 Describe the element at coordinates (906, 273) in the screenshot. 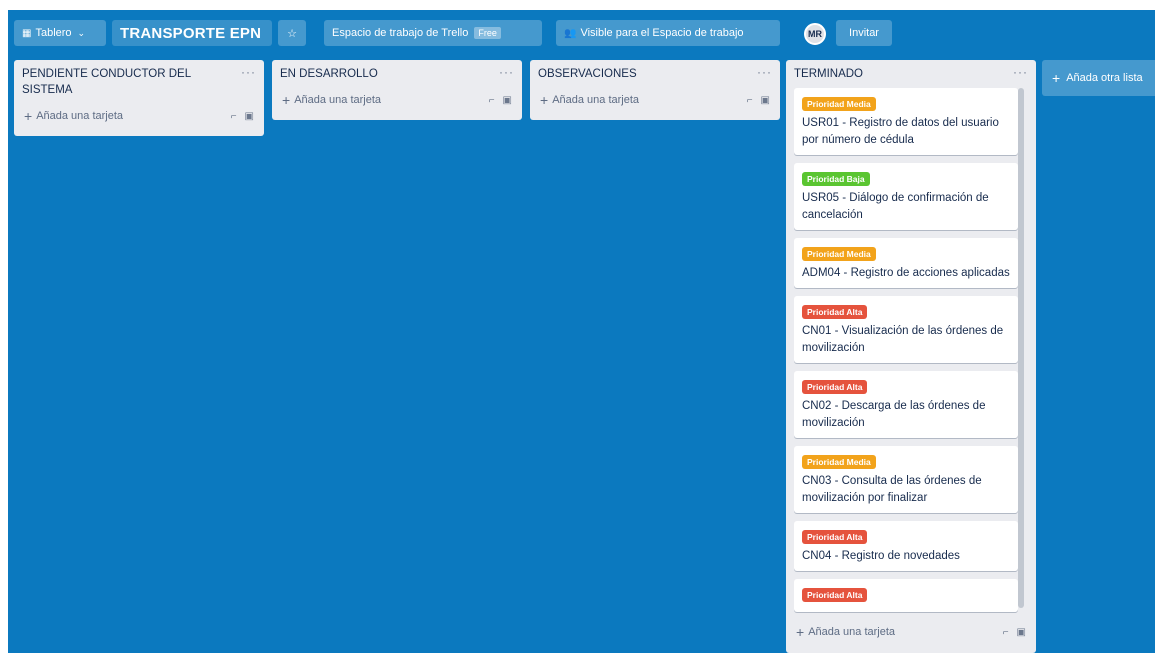

I see `card-title: ADM04 - Registro de acciones aplicadas` at that location.